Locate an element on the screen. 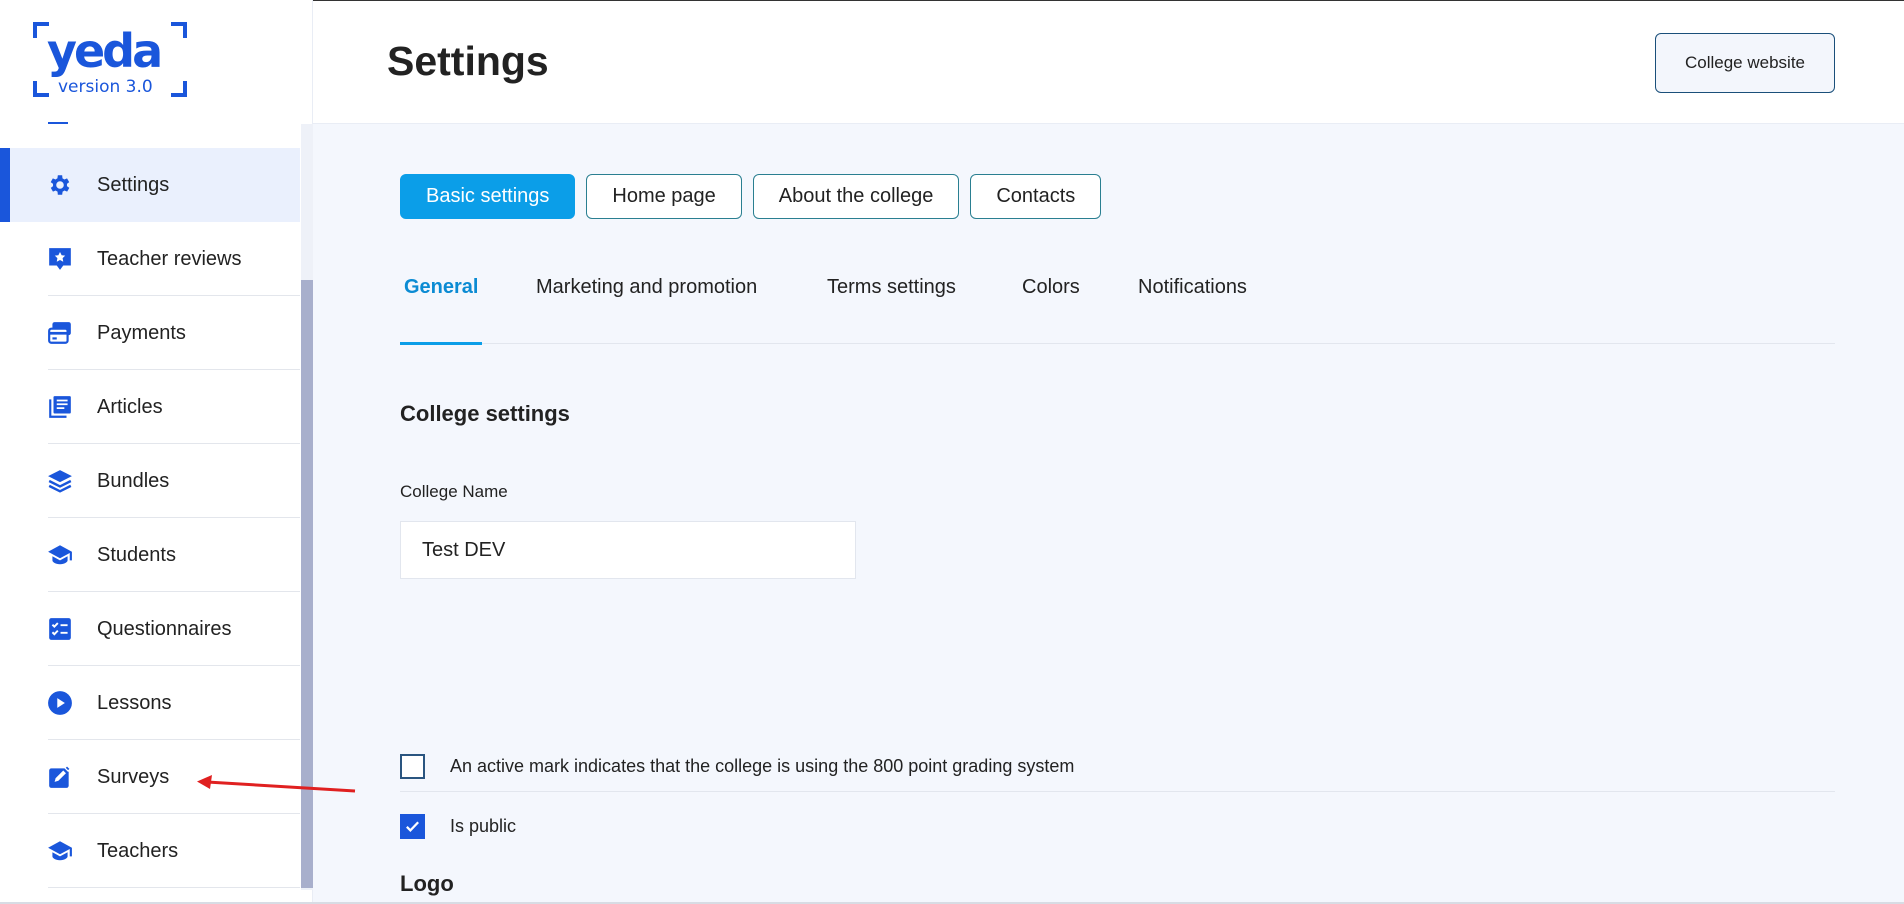 The image size is (1904, 904). check-icon is located at coordinates (412, 827).